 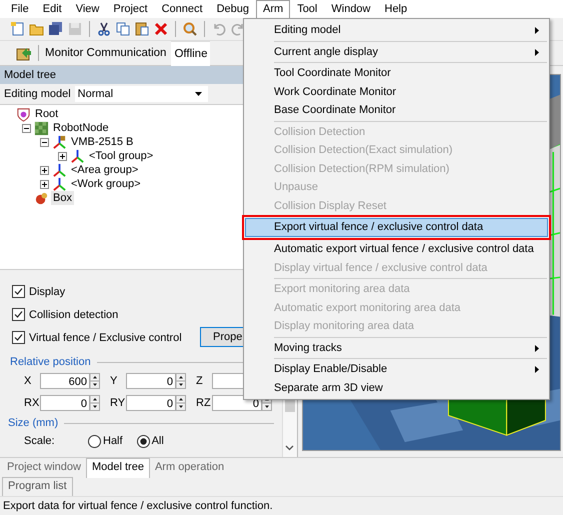 What do you see at coordinates (161, 29) in the screenshot?
I see `delete-icon` at bounding box center [161, 29].